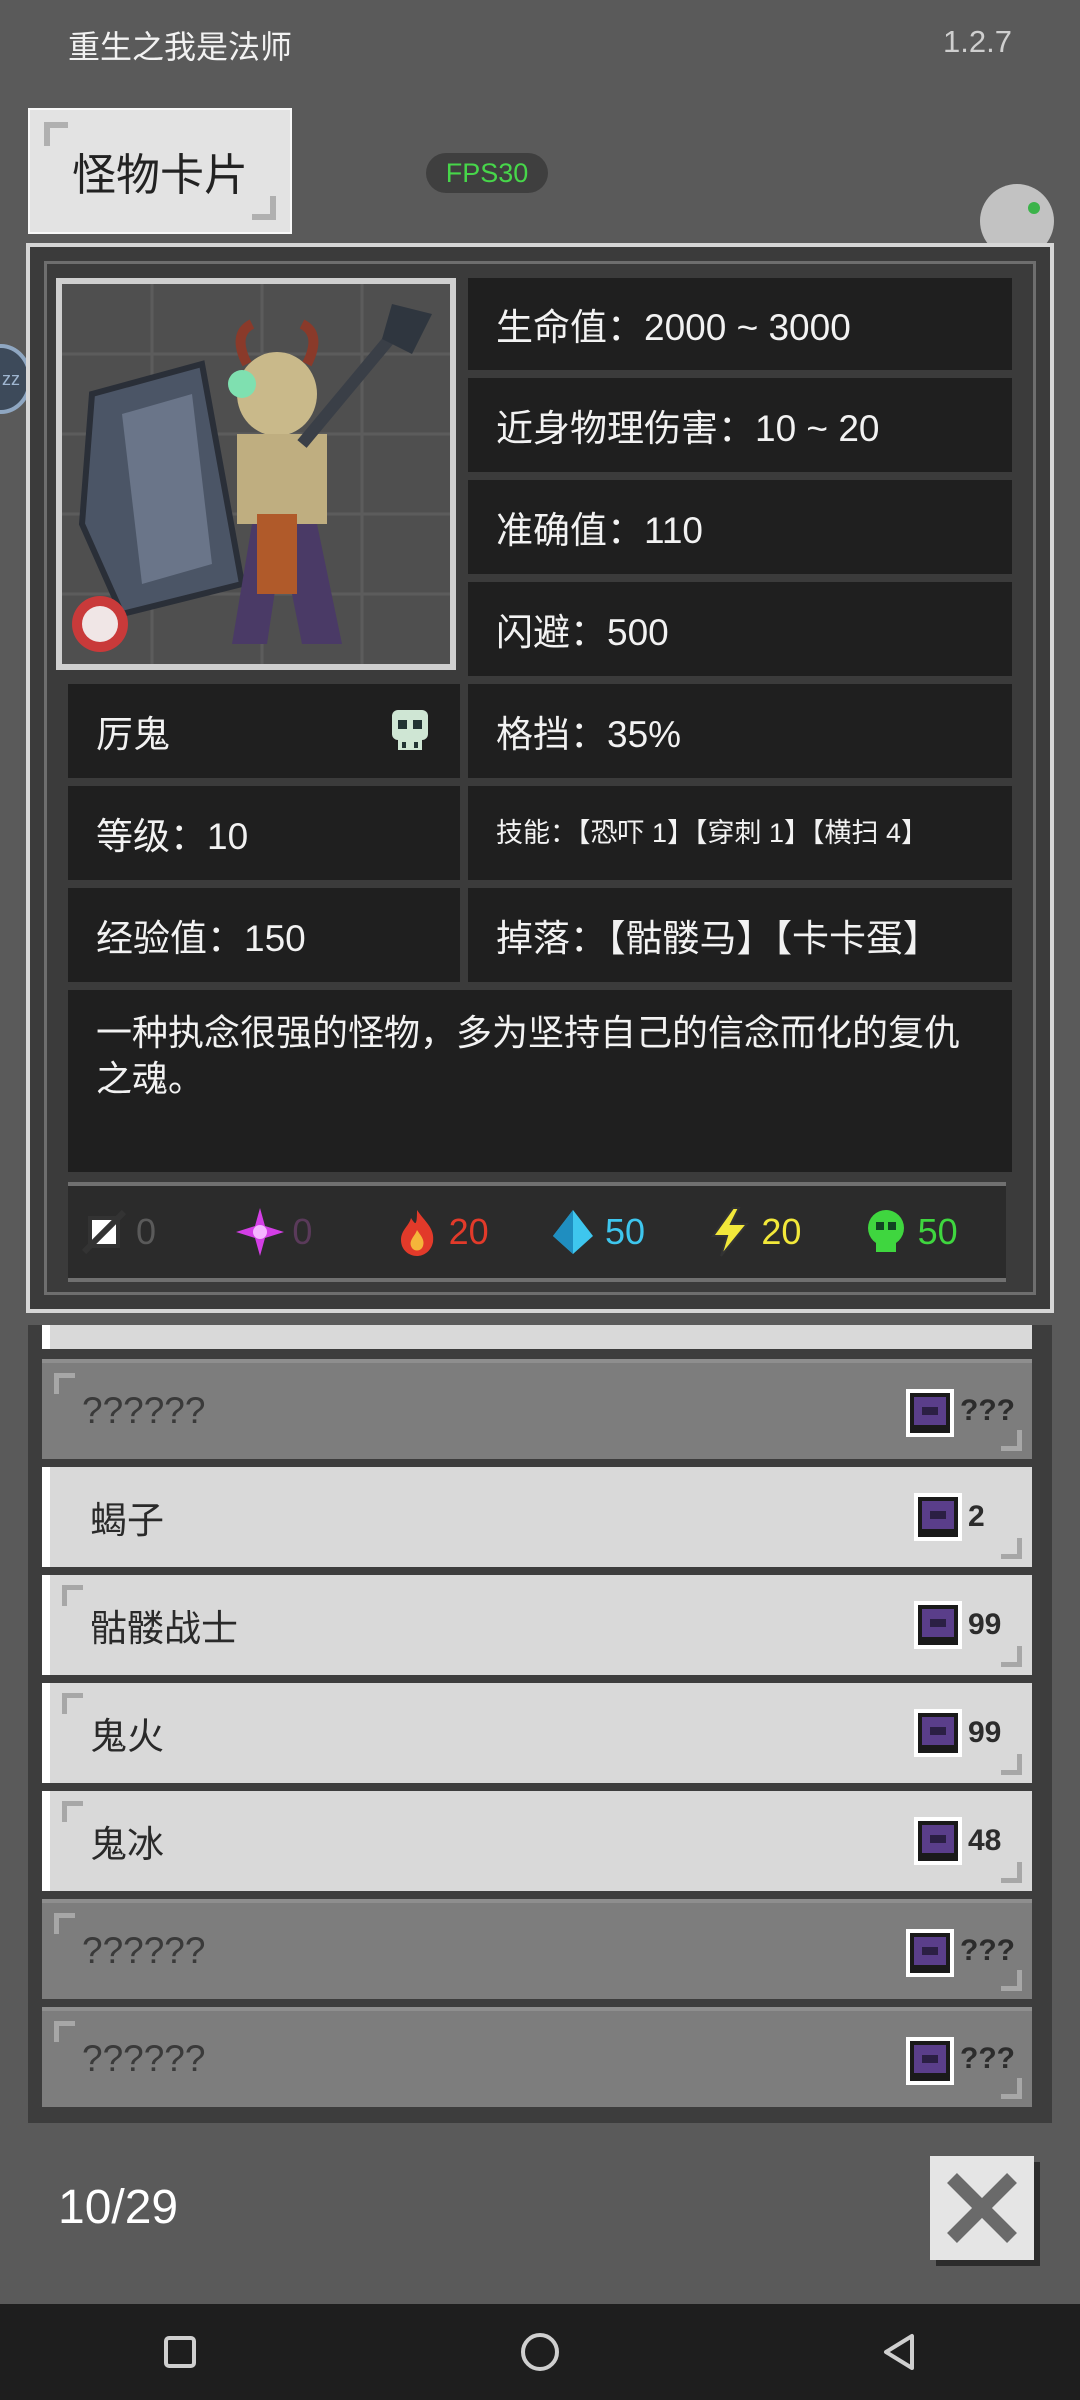 This screenshot has width=1080, height=2400. What do you see at coordinates (180, 47) in the screenshot?
I see `app-title: 重生之我是法师` at bounding box center [180, 47].